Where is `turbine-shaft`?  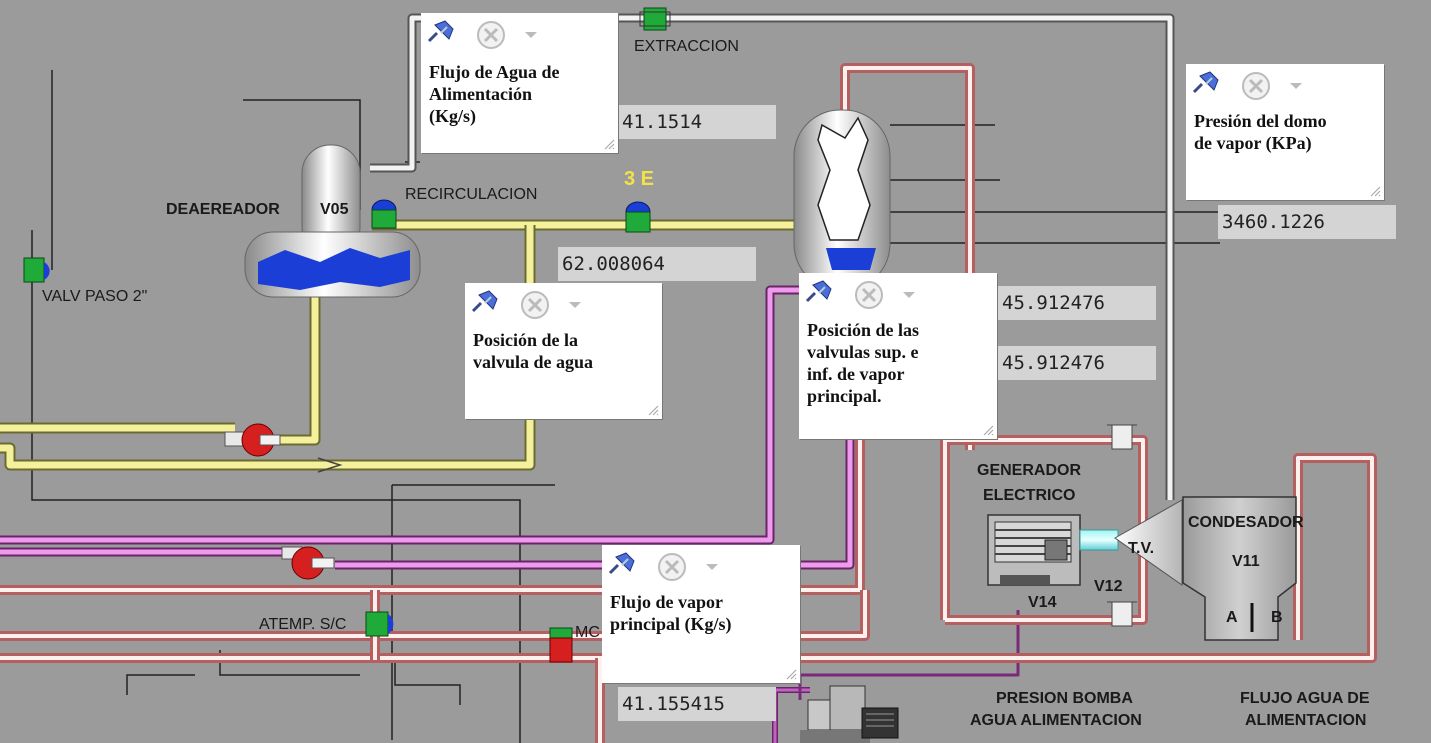
turbine-shaft is located at coordinates (1099, 540).